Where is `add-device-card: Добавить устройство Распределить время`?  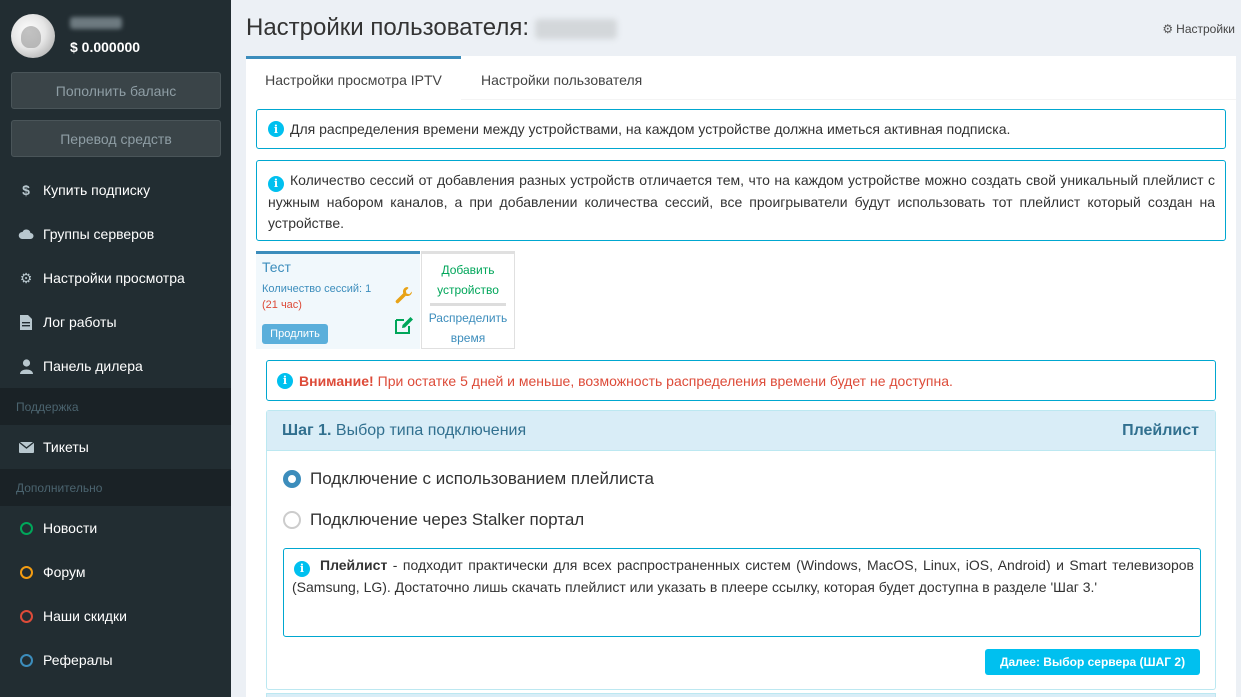
add-device-card: Добавить устройство Распределить время is located at coordinates (468, 300).